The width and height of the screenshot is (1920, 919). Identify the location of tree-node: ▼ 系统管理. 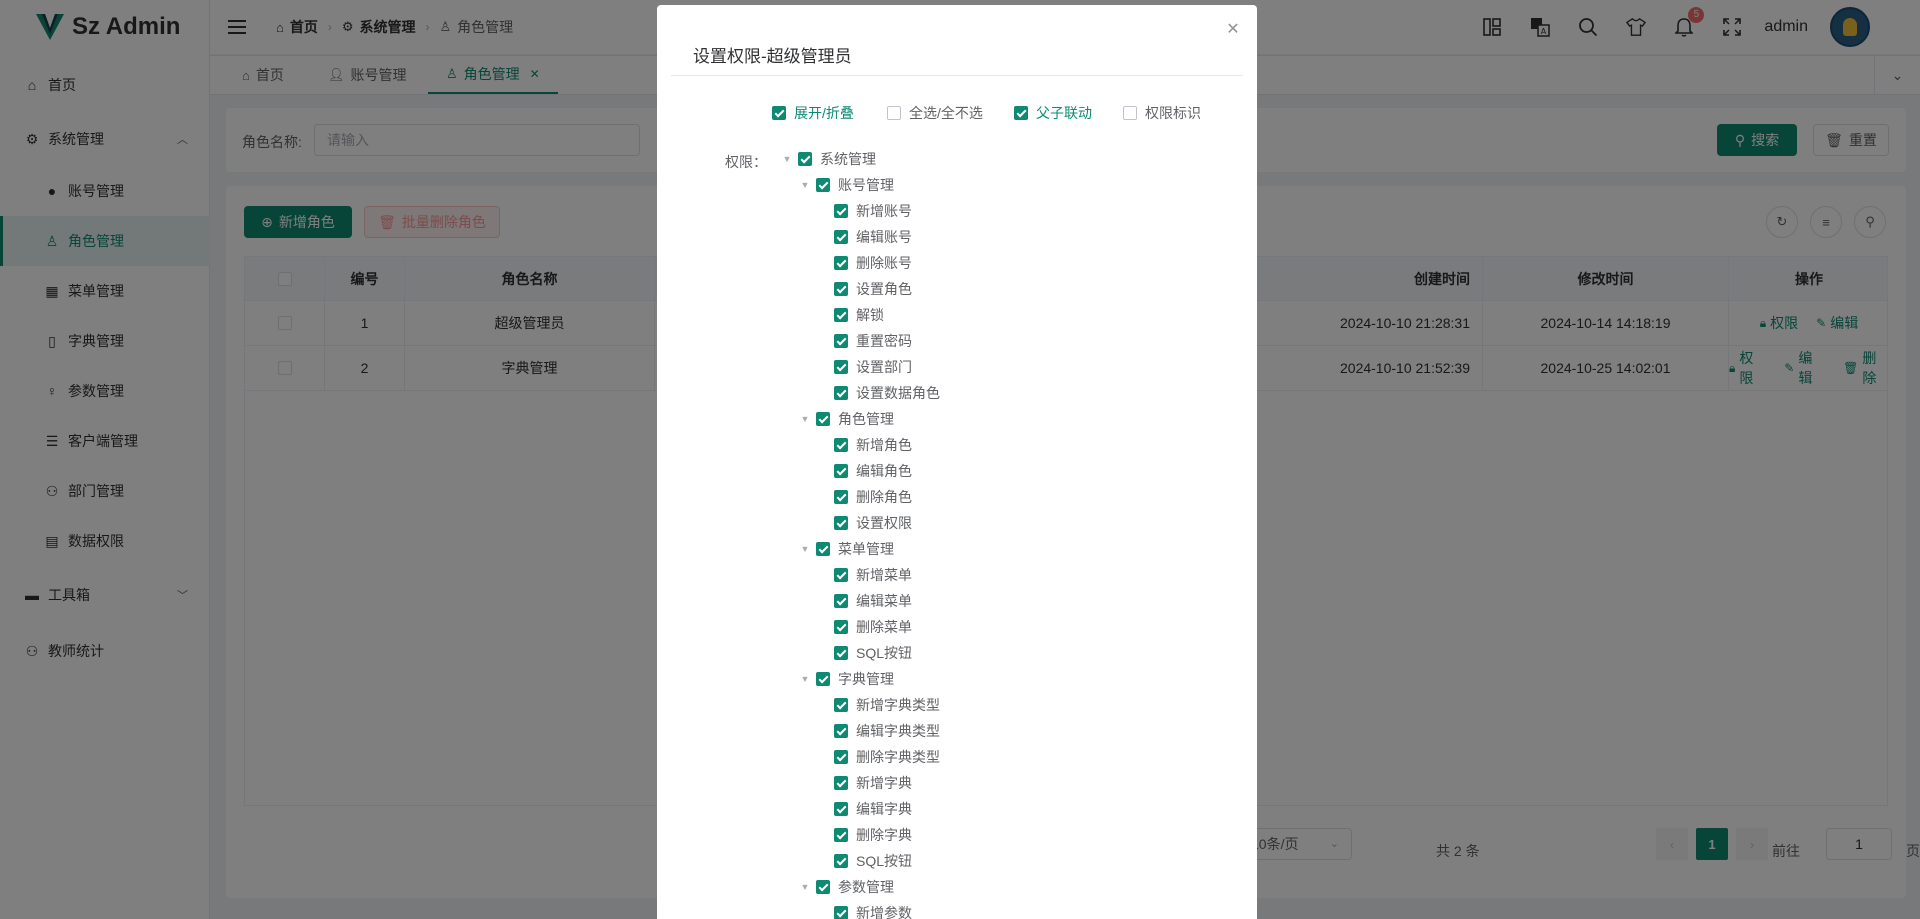
(827, 159).